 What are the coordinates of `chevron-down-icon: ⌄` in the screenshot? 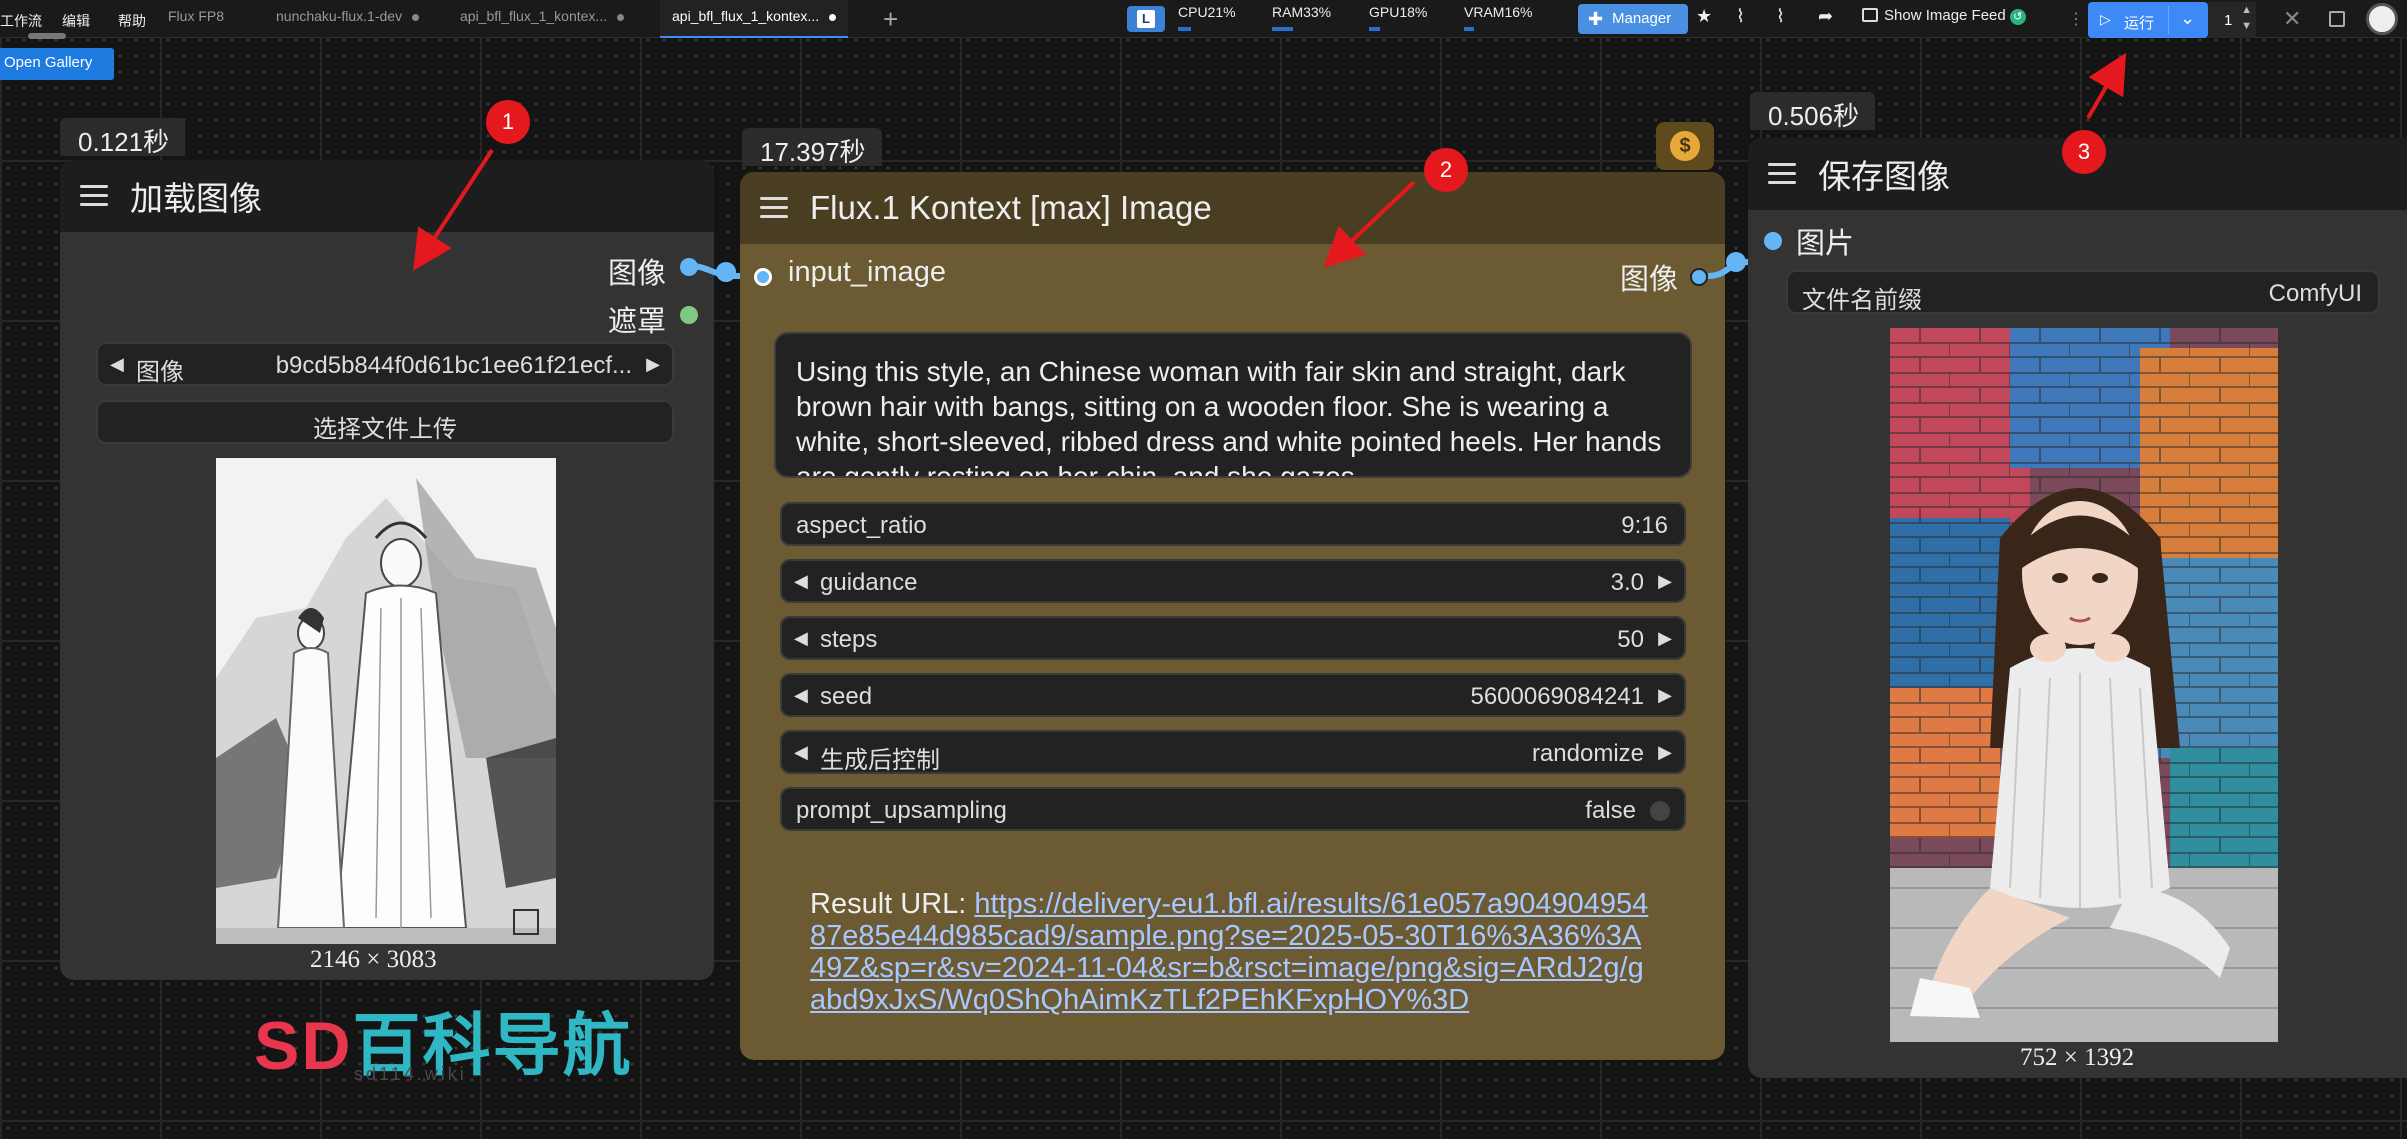 It's located at (2187, 18).